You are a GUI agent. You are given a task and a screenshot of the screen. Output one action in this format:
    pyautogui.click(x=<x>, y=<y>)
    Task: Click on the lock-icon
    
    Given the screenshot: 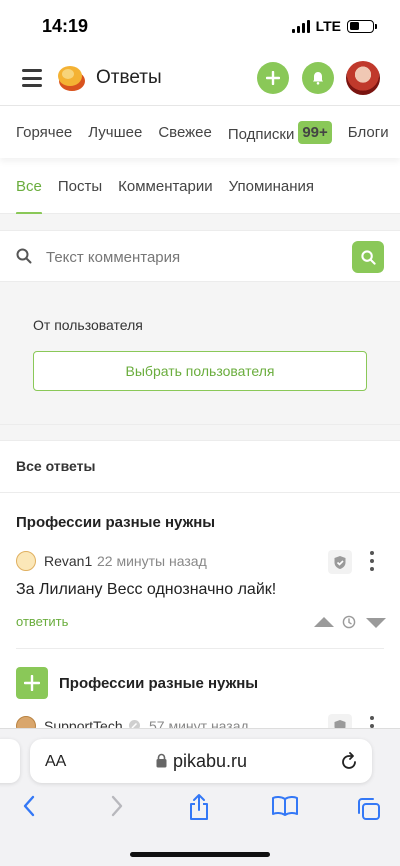 What is the action you would take?
    pyautogui.click(x=161, y=760)
    